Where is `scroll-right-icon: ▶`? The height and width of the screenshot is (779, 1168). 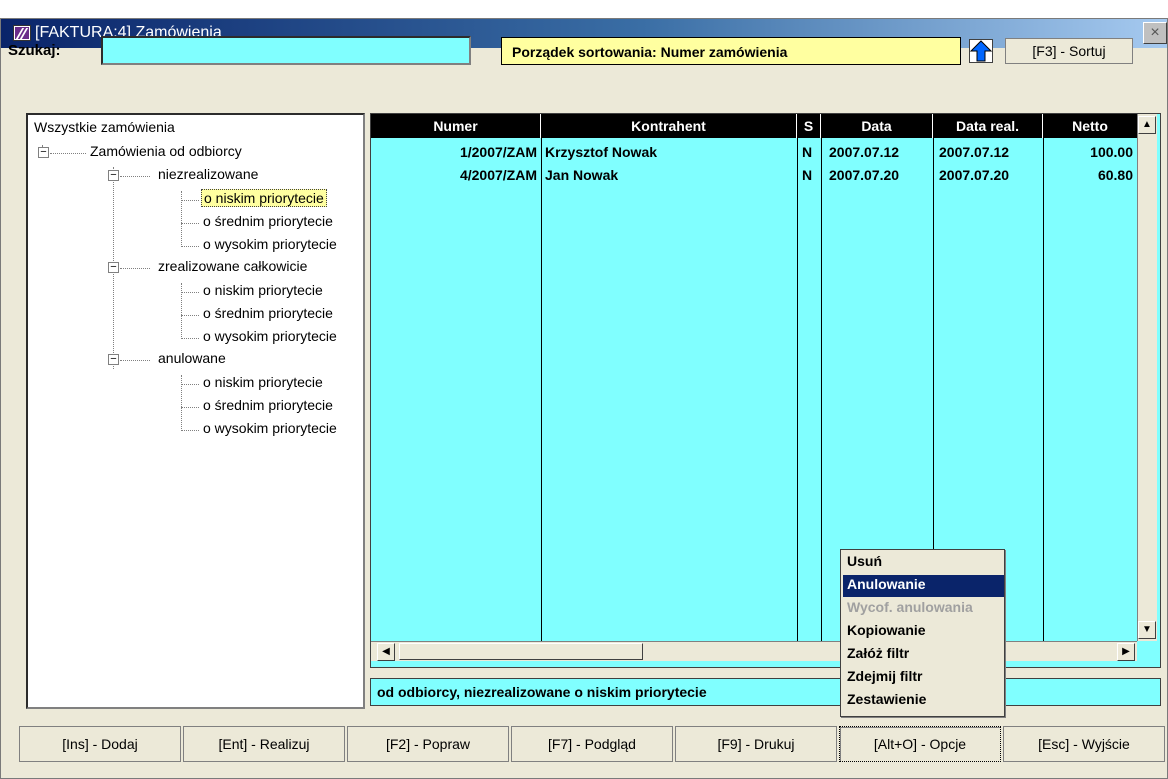 scroll-right-icon: ▶ is located at coordinates (1126, 652).